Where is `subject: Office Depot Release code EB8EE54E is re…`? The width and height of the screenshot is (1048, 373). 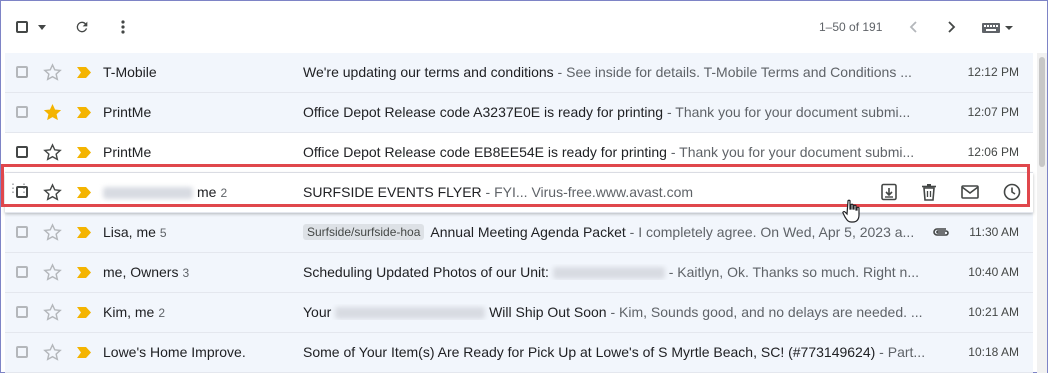
subject: Office Depot Release code EB8EE54E is re… is located at coordinates (485, 152).